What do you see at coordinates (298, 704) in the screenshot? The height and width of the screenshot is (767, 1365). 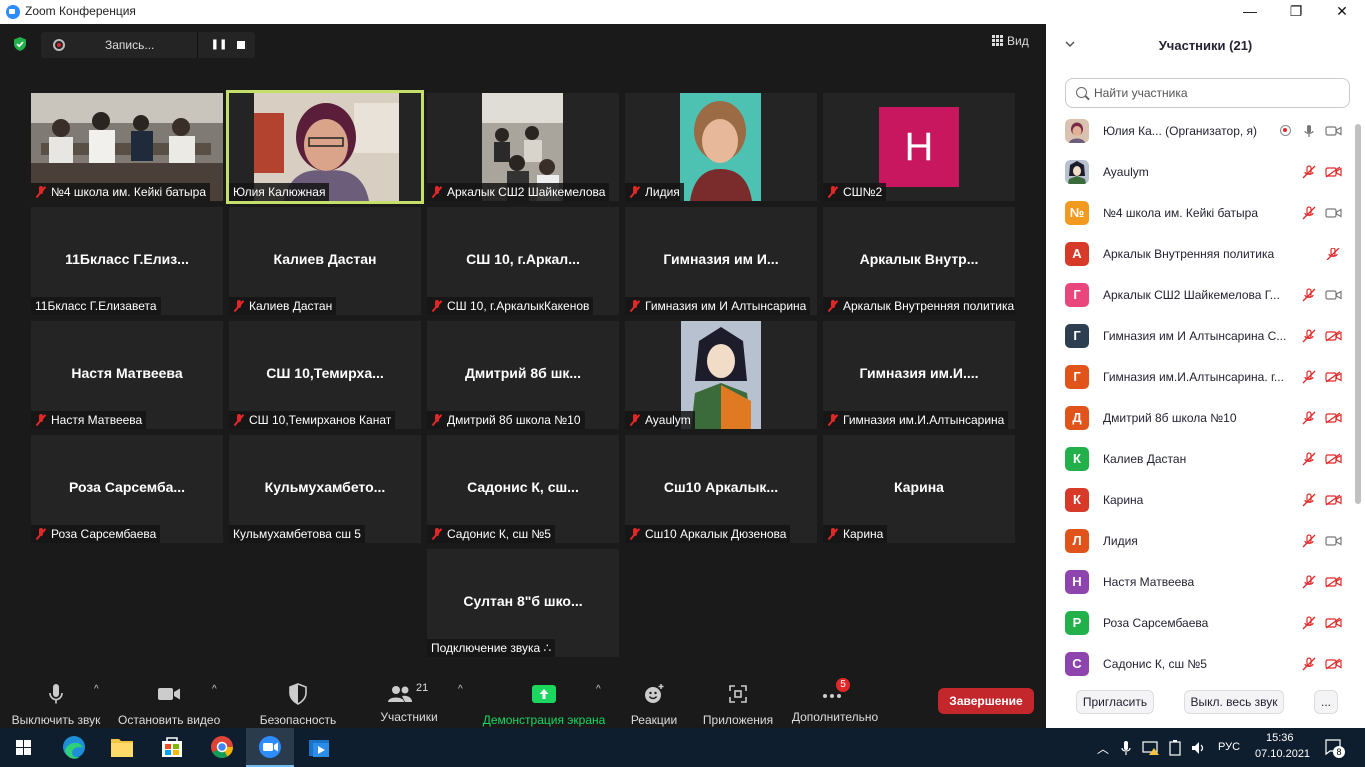 I see `security-button: Безопасность` at bounding box center [298, 704].